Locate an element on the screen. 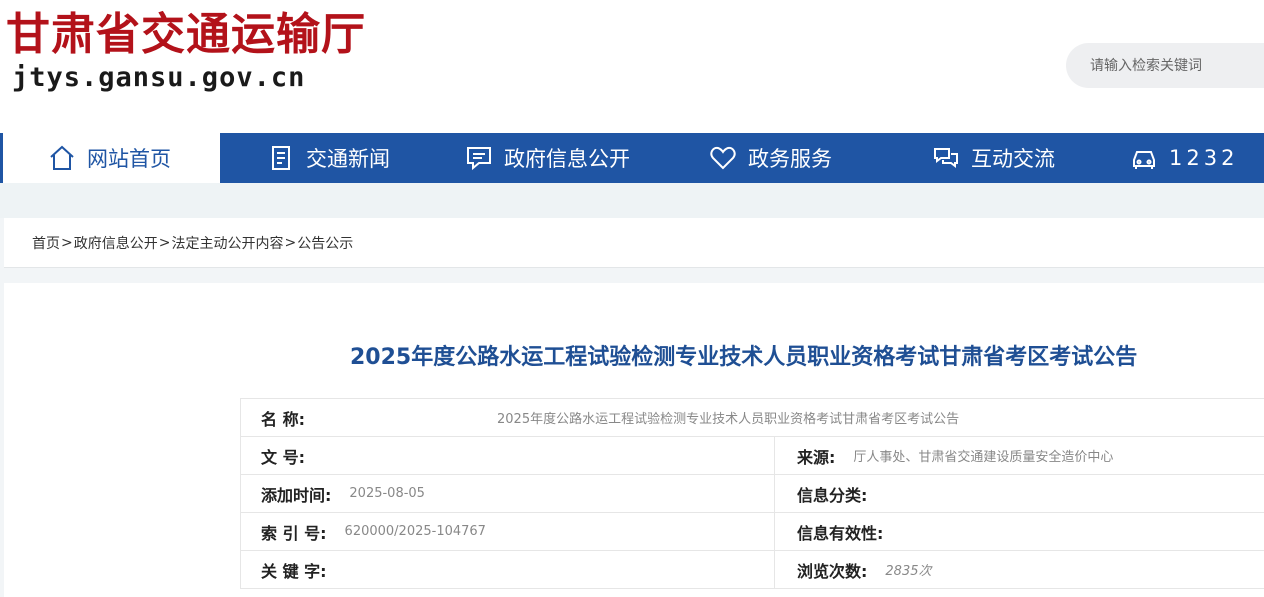 This screenshot has width=1264, height=597. meta-row-date: 添加时间: 2025-08-05 信息分类: is located at coordinates (752, 494).